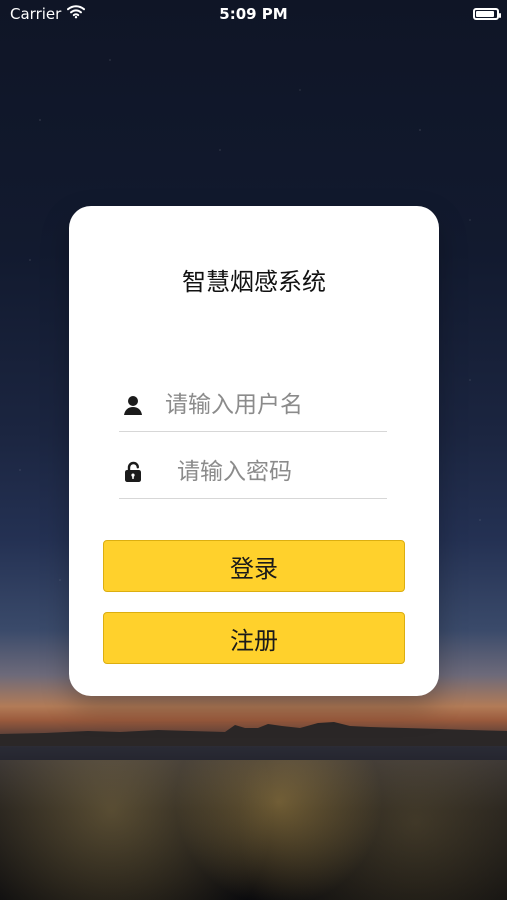  Describe the element at coordinates (254, 566) in the screenshot. I see `login-button: 登录` at that location.